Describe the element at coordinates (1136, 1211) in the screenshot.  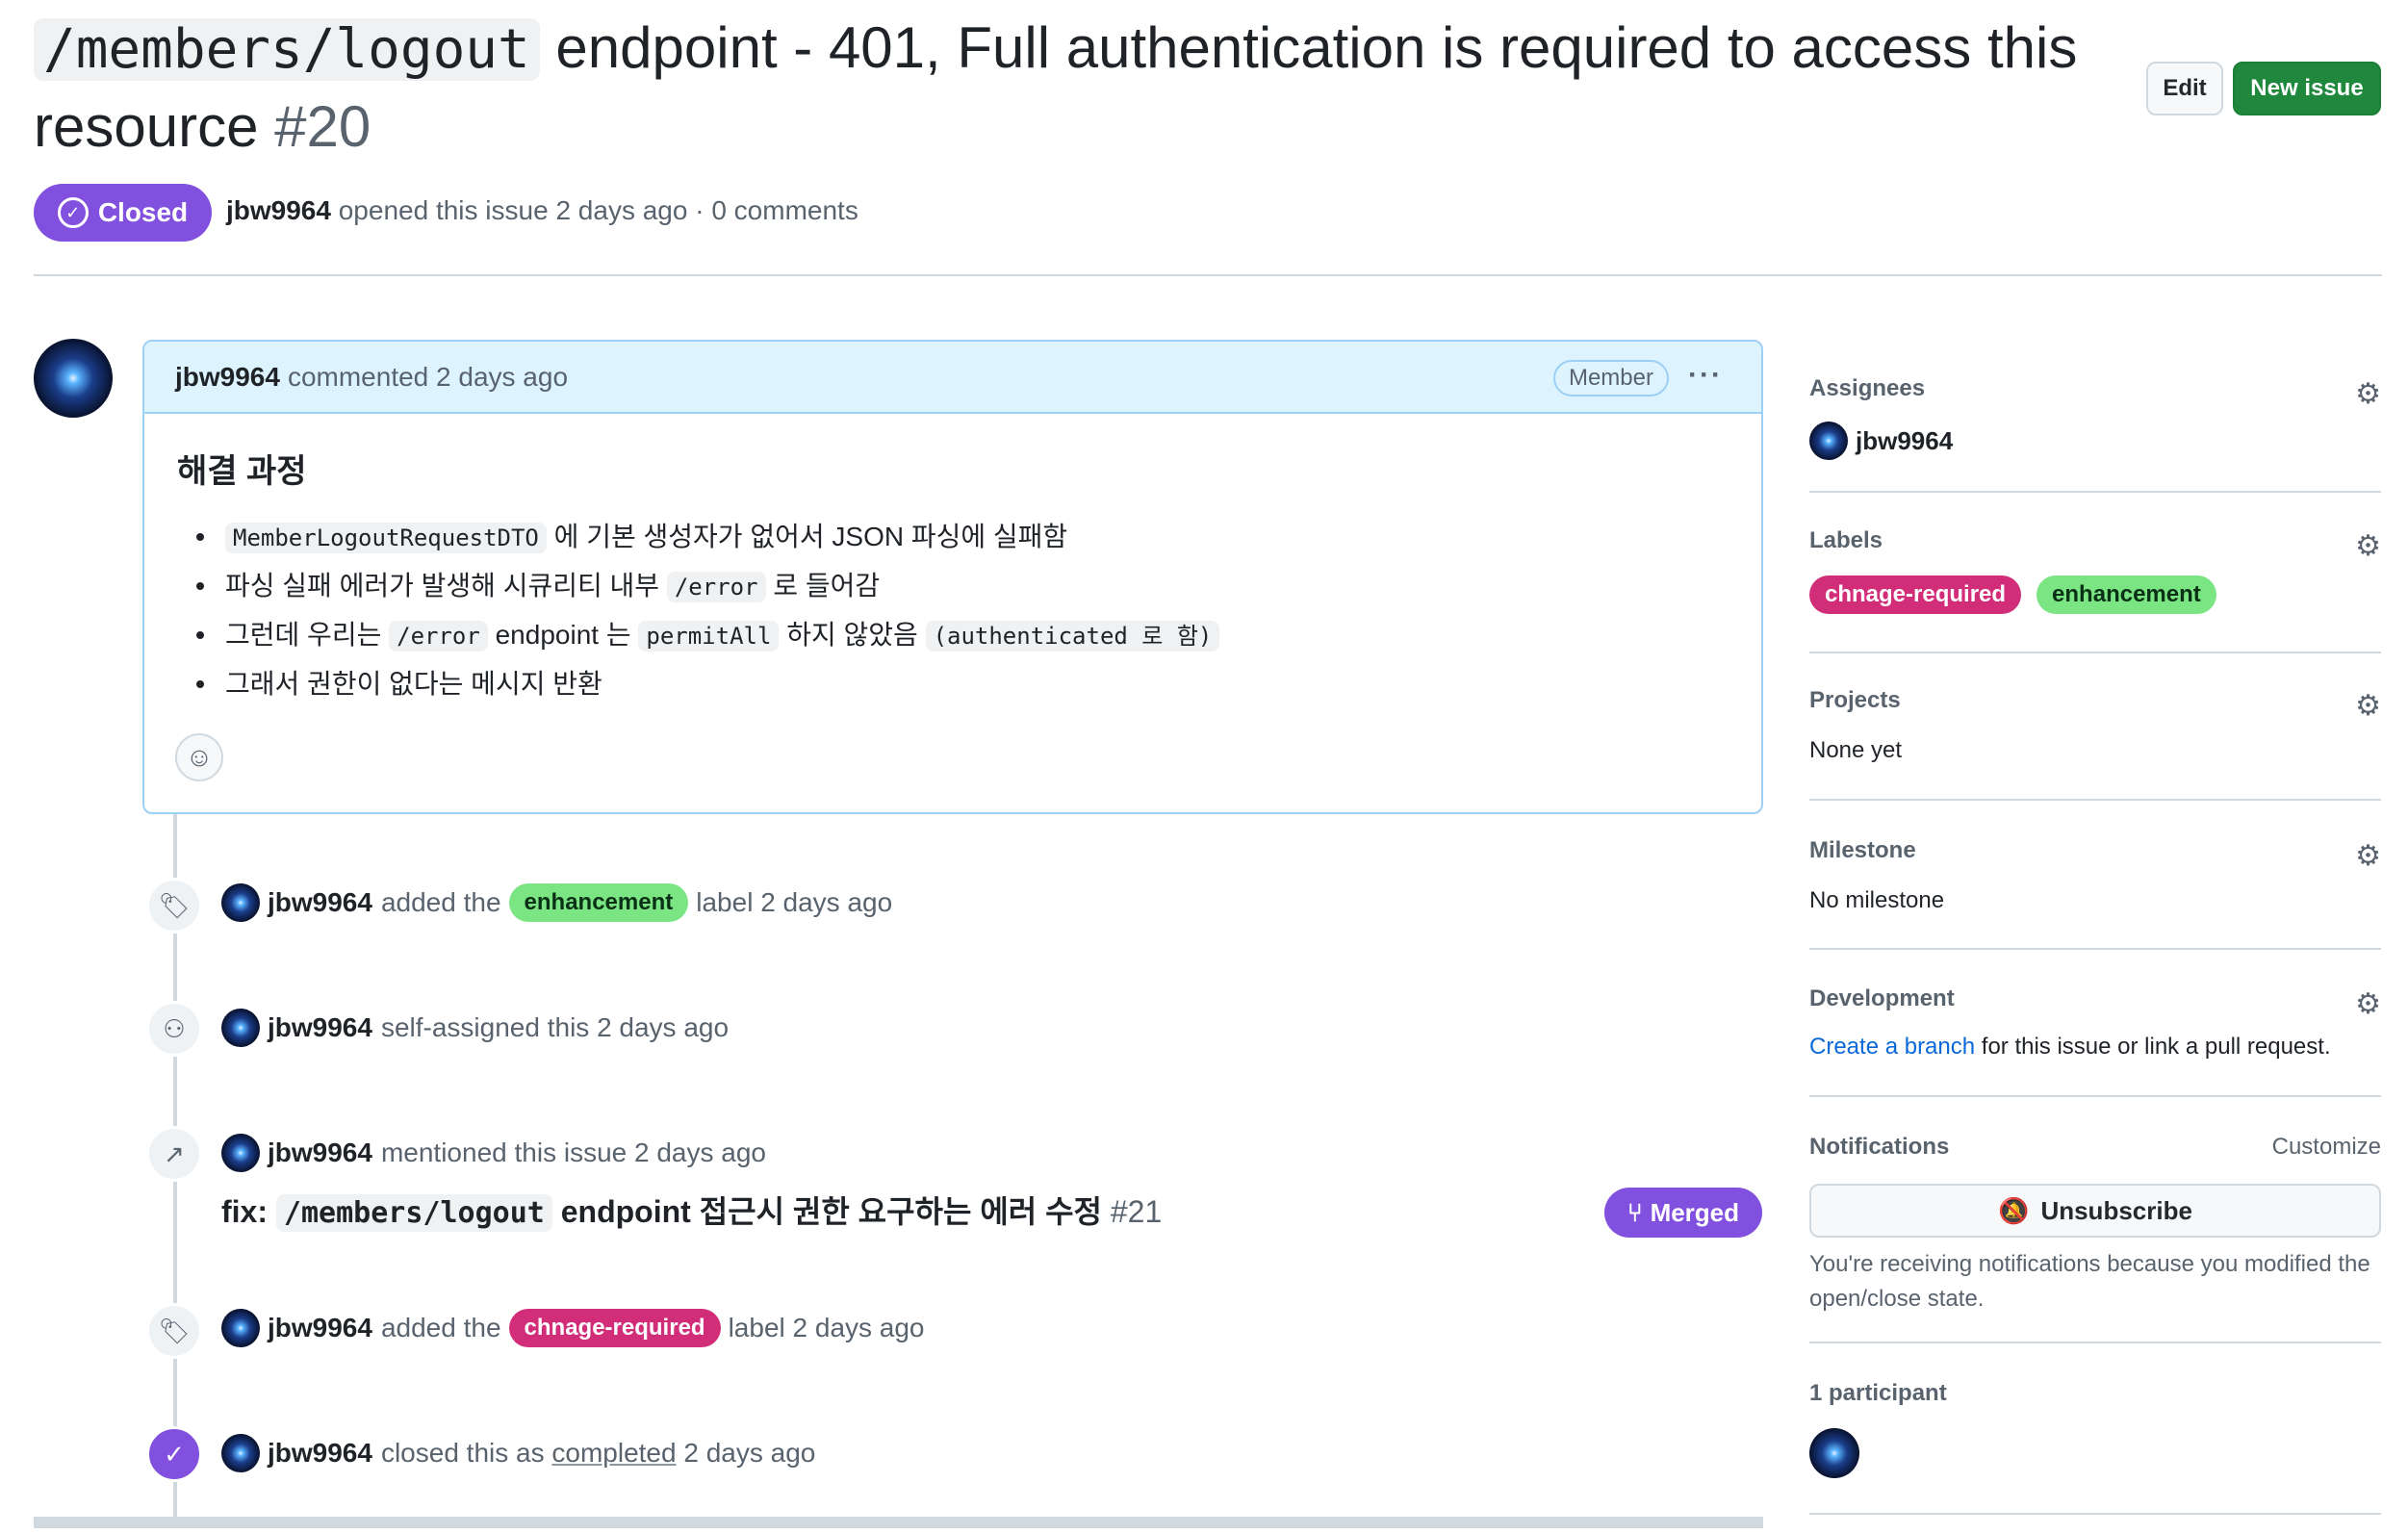
I see `pr-number: #21` at that location.